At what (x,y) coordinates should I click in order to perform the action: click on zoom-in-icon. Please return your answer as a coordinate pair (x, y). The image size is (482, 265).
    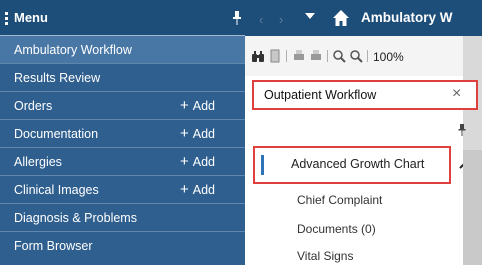
    Looking at the image, I should click on (339, 56).